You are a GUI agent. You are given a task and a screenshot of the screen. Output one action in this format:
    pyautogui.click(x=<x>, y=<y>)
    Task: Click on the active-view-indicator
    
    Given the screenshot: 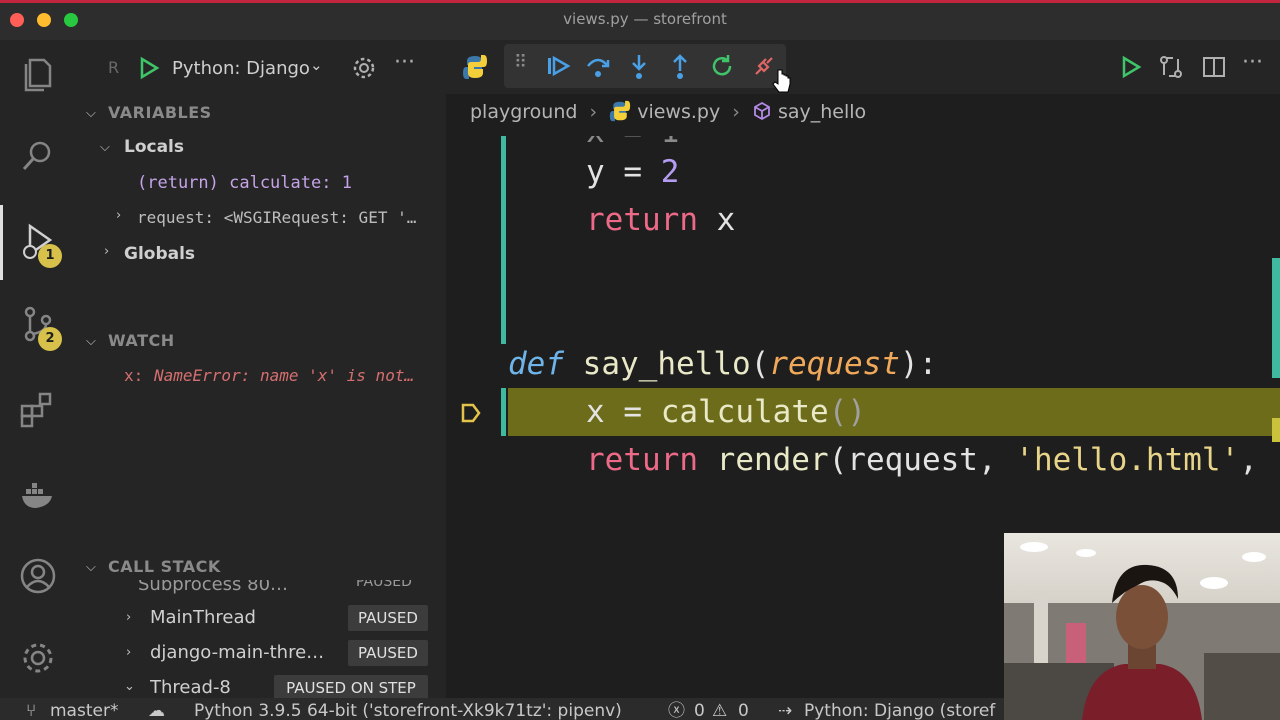 What is the action you would take?
    pyautogui.click(x=1, y=242)
    